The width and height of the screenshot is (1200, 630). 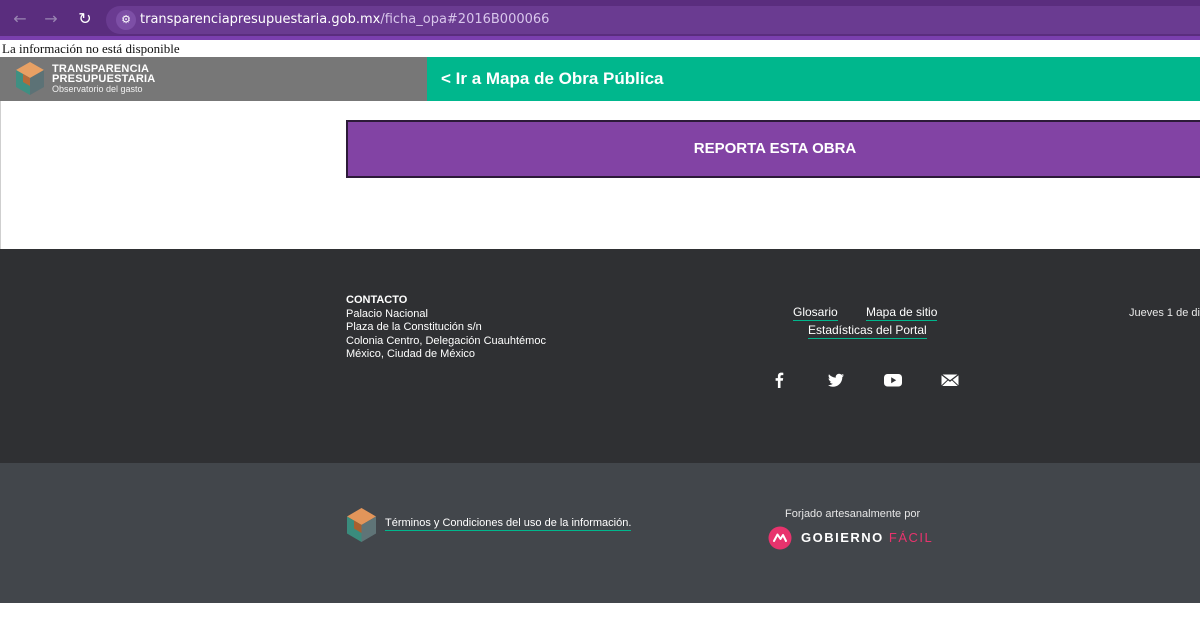 What do you see at coordinates (893, 380) in the screenshot?
I see `youtube-icon` at bounding box center [893, 380].